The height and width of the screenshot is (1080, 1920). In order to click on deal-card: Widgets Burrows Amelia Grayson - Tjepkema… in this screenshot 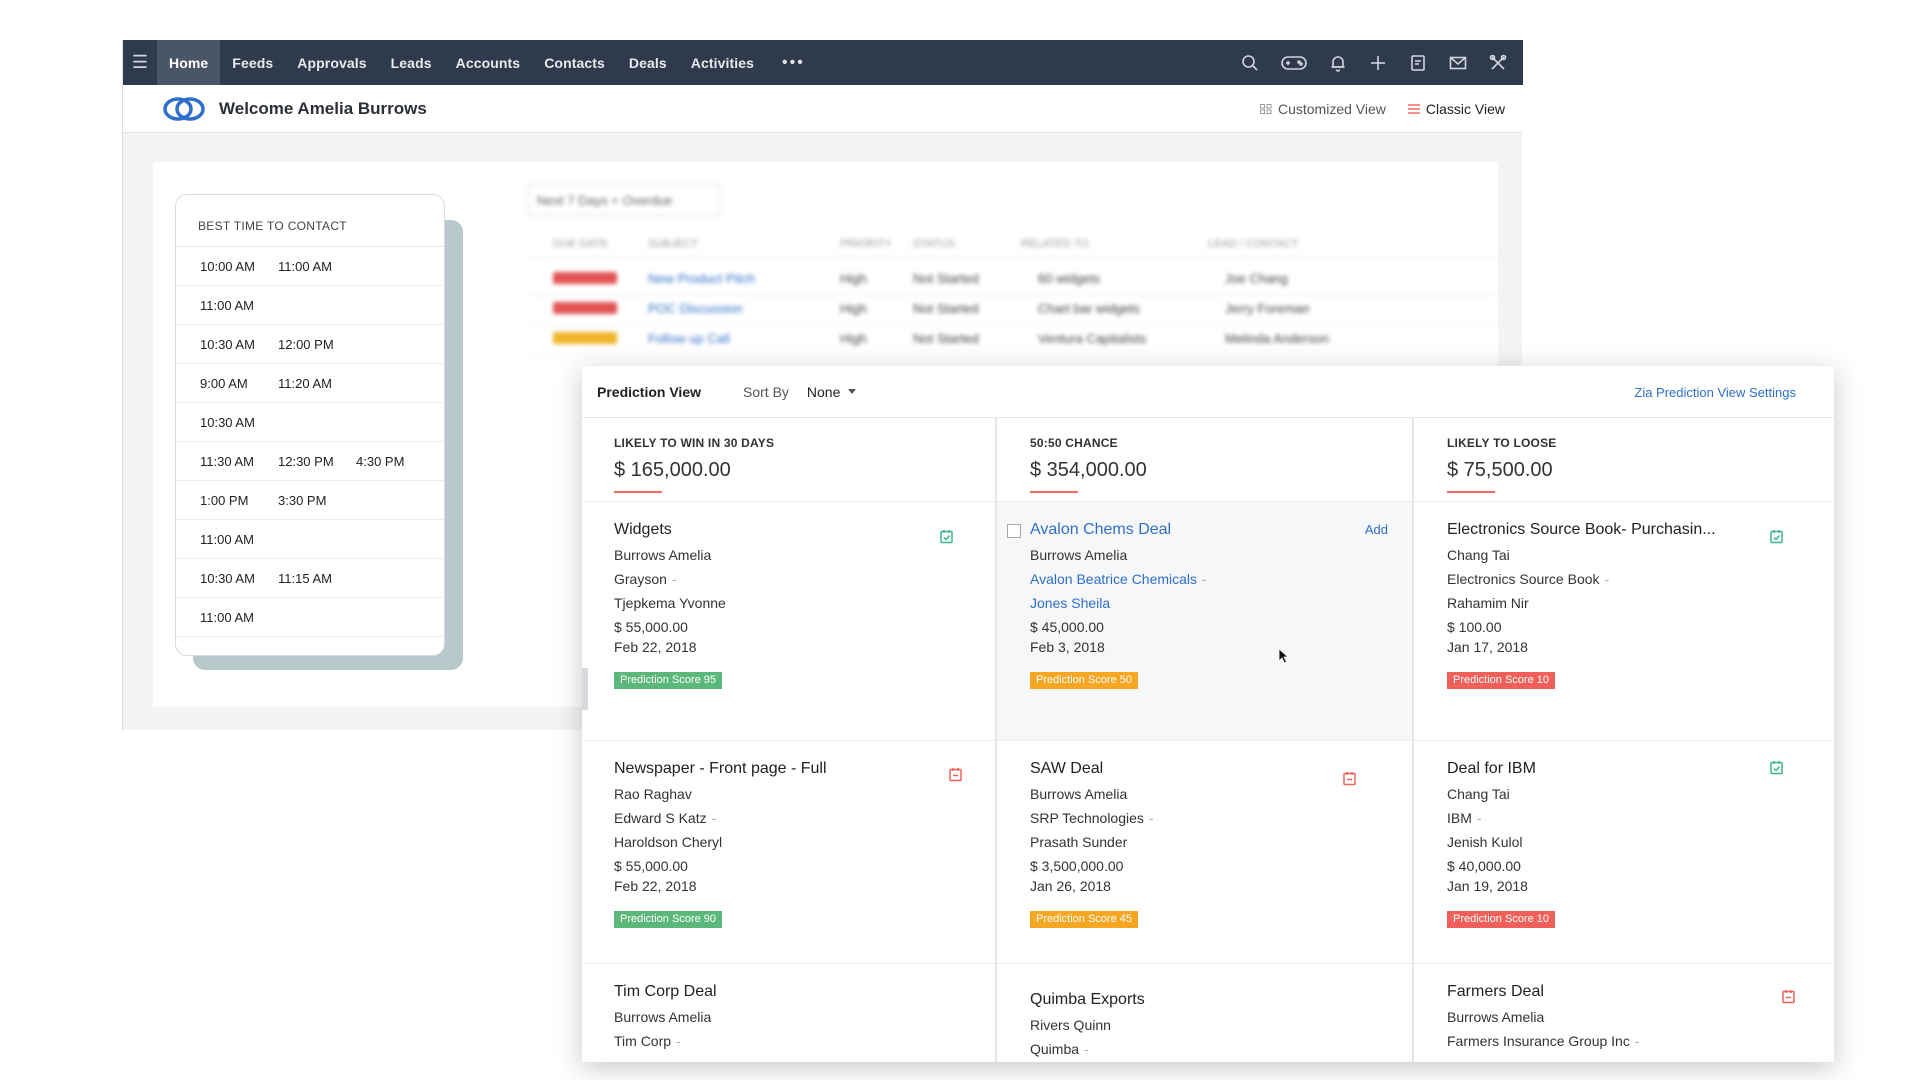, I will do `click(788, 621)`.